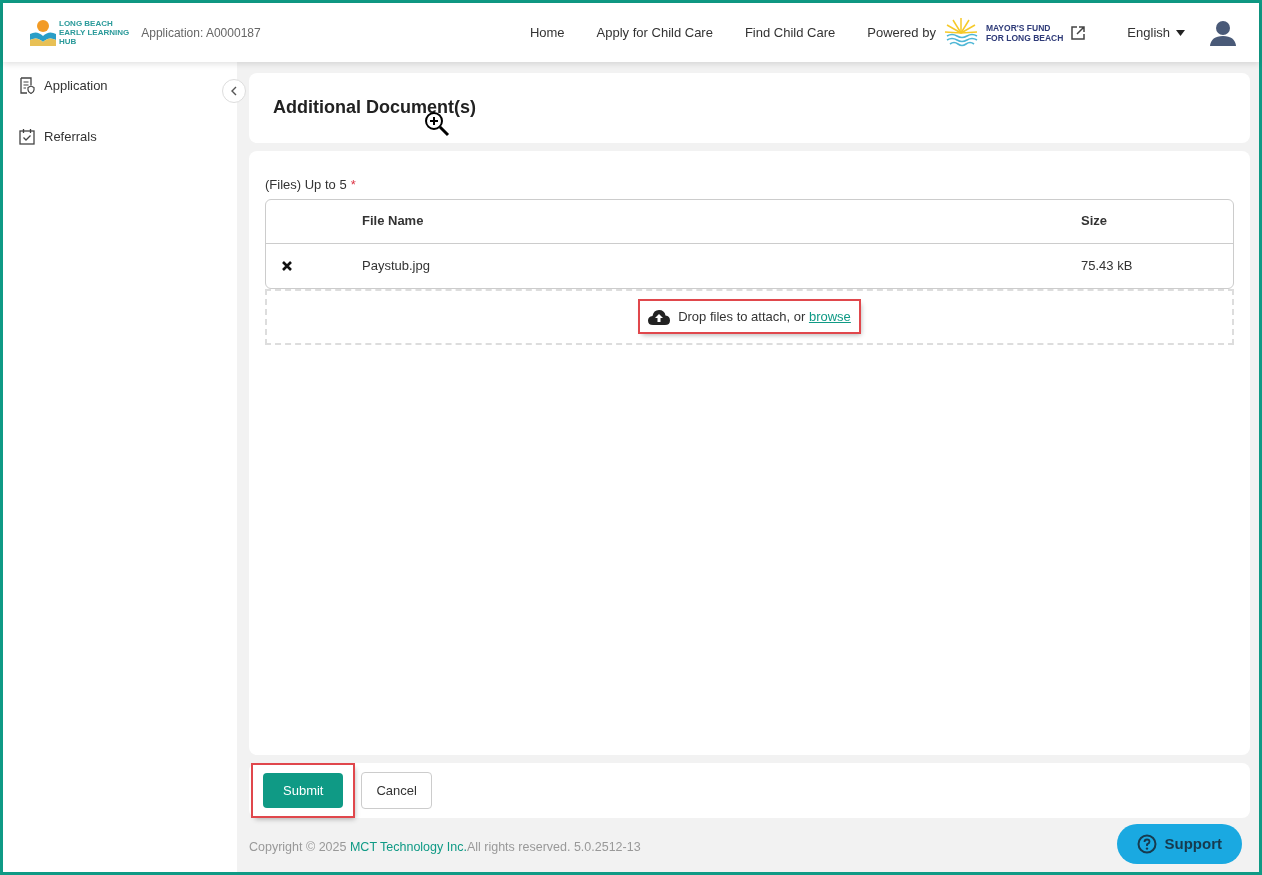  What do you see at coordinates (86, 23) in the screenshot?
I see `logo-text: LONG BEACH` at bounding box center [86, 23].